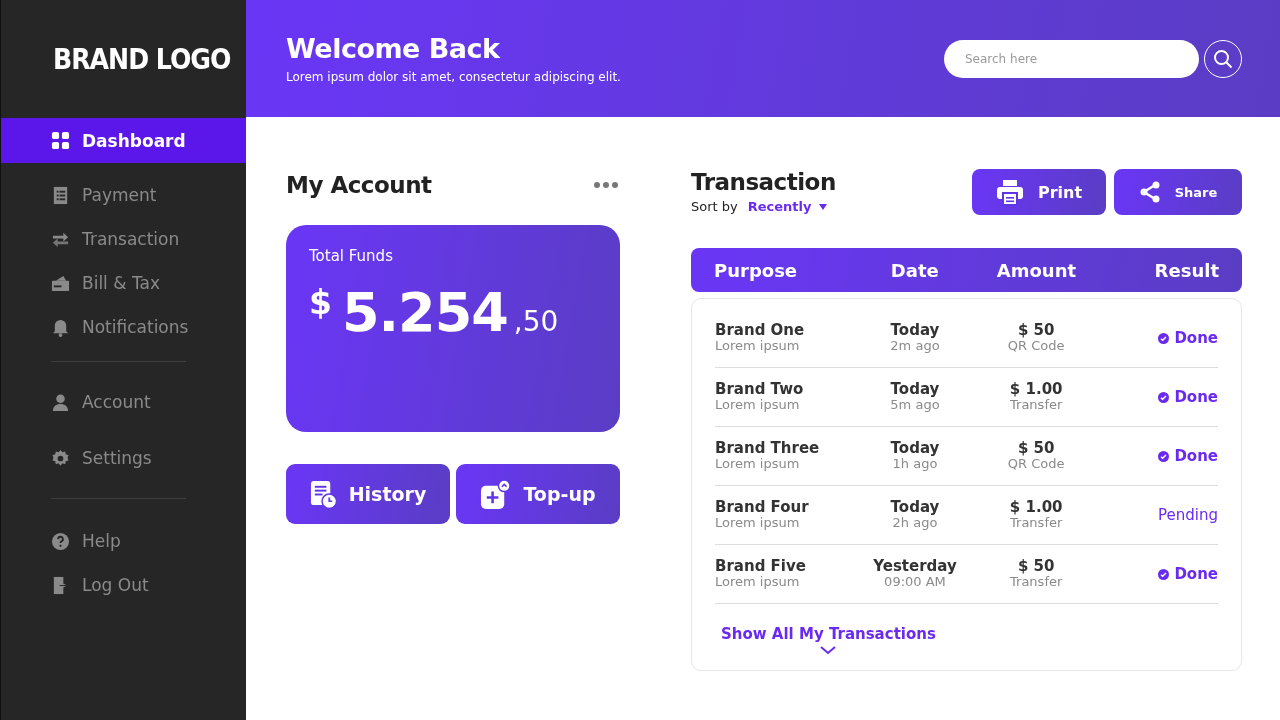 The width and height of the screenshot is (1280, 720). I want to click on add-square-icon, so click(496, 494).